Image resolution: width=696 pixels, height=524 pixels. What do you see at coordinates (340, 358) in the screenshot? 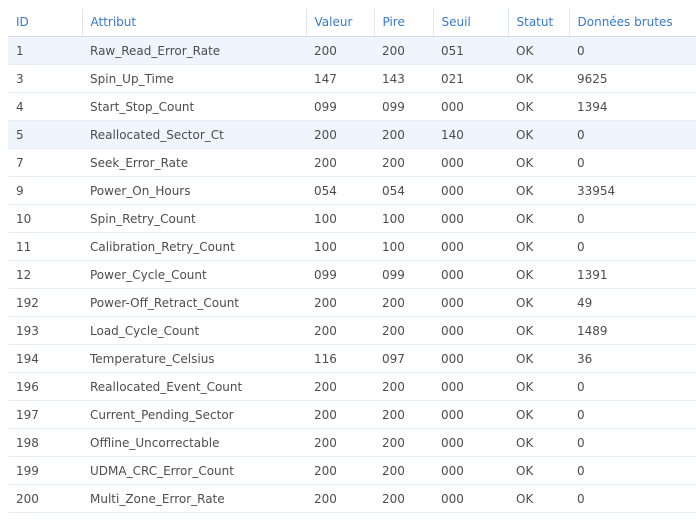
I see `cell-value: 116` at bounding box center [340, 358].